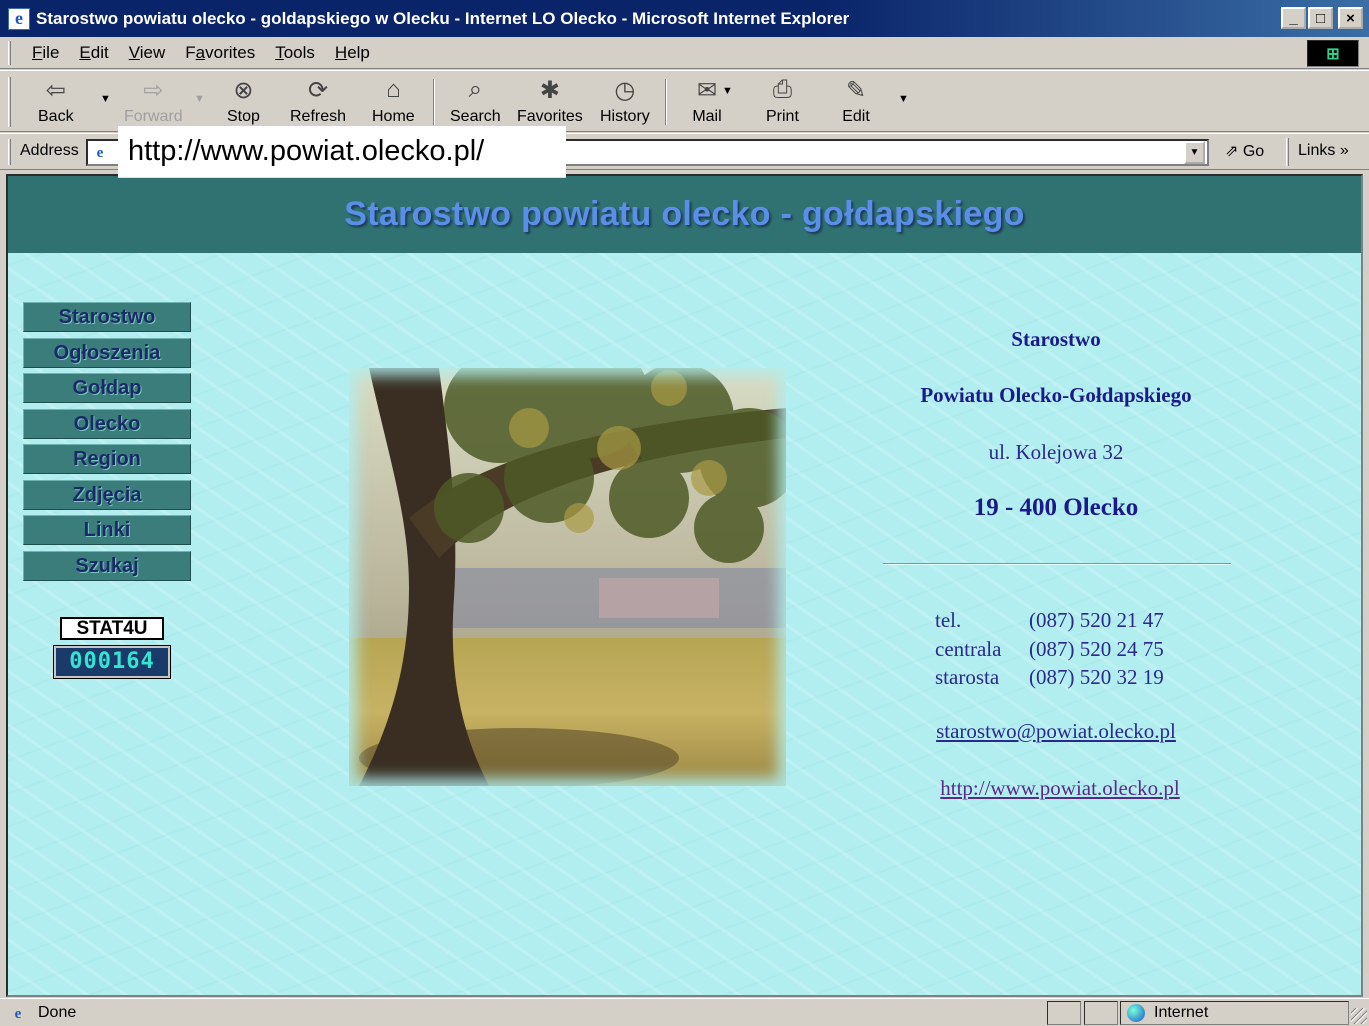  I want to click on close-button: ×, so click(1350, 18).